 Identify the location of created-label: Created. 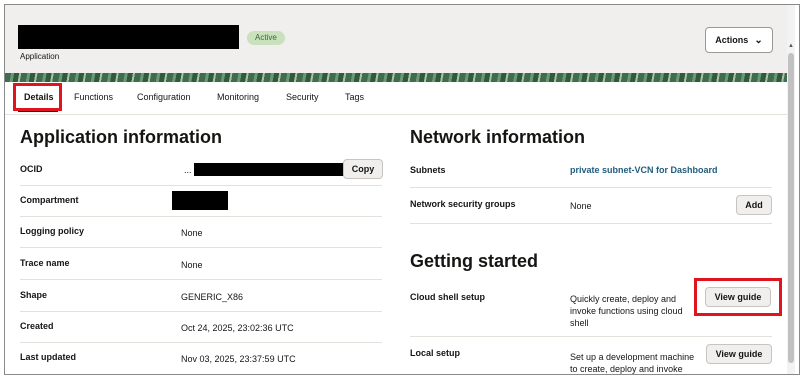
(37, 326).